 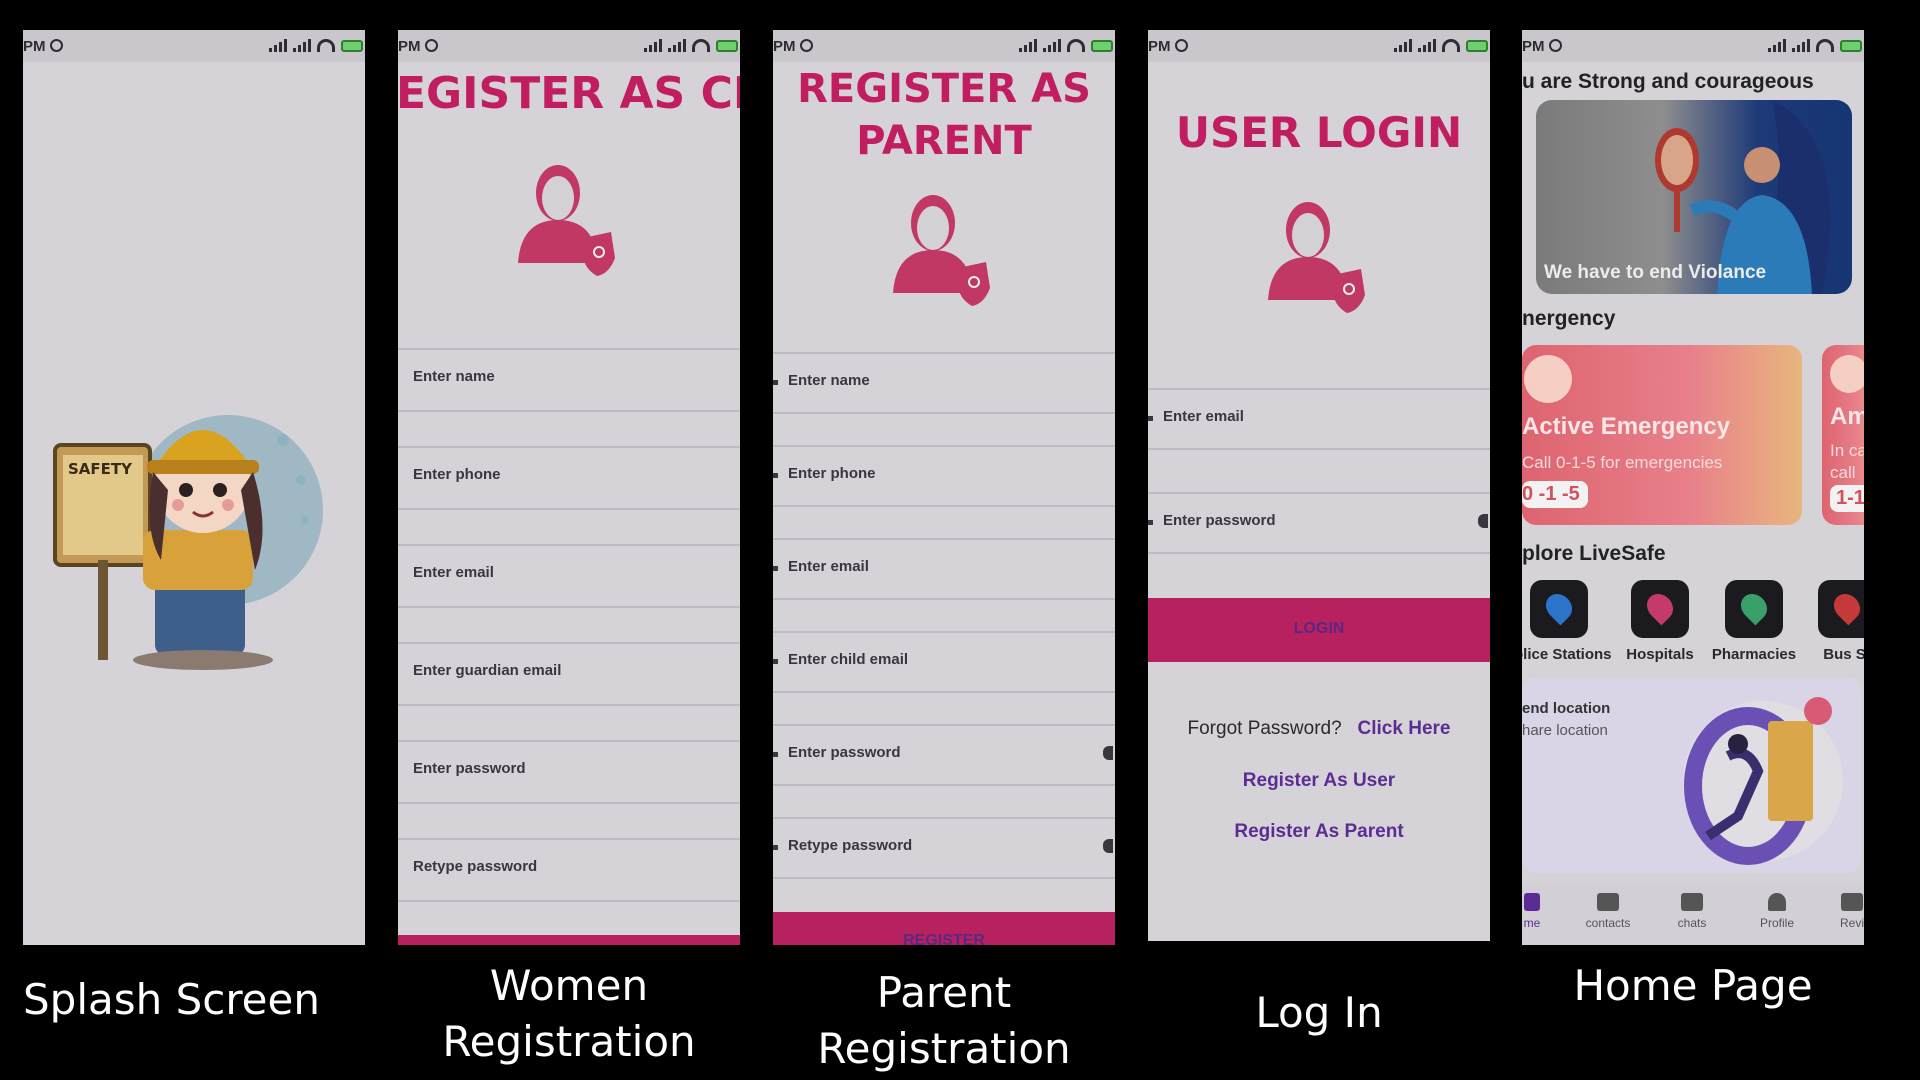 I want to click on login-button: LOGIN, so click(x=1319, y=630).